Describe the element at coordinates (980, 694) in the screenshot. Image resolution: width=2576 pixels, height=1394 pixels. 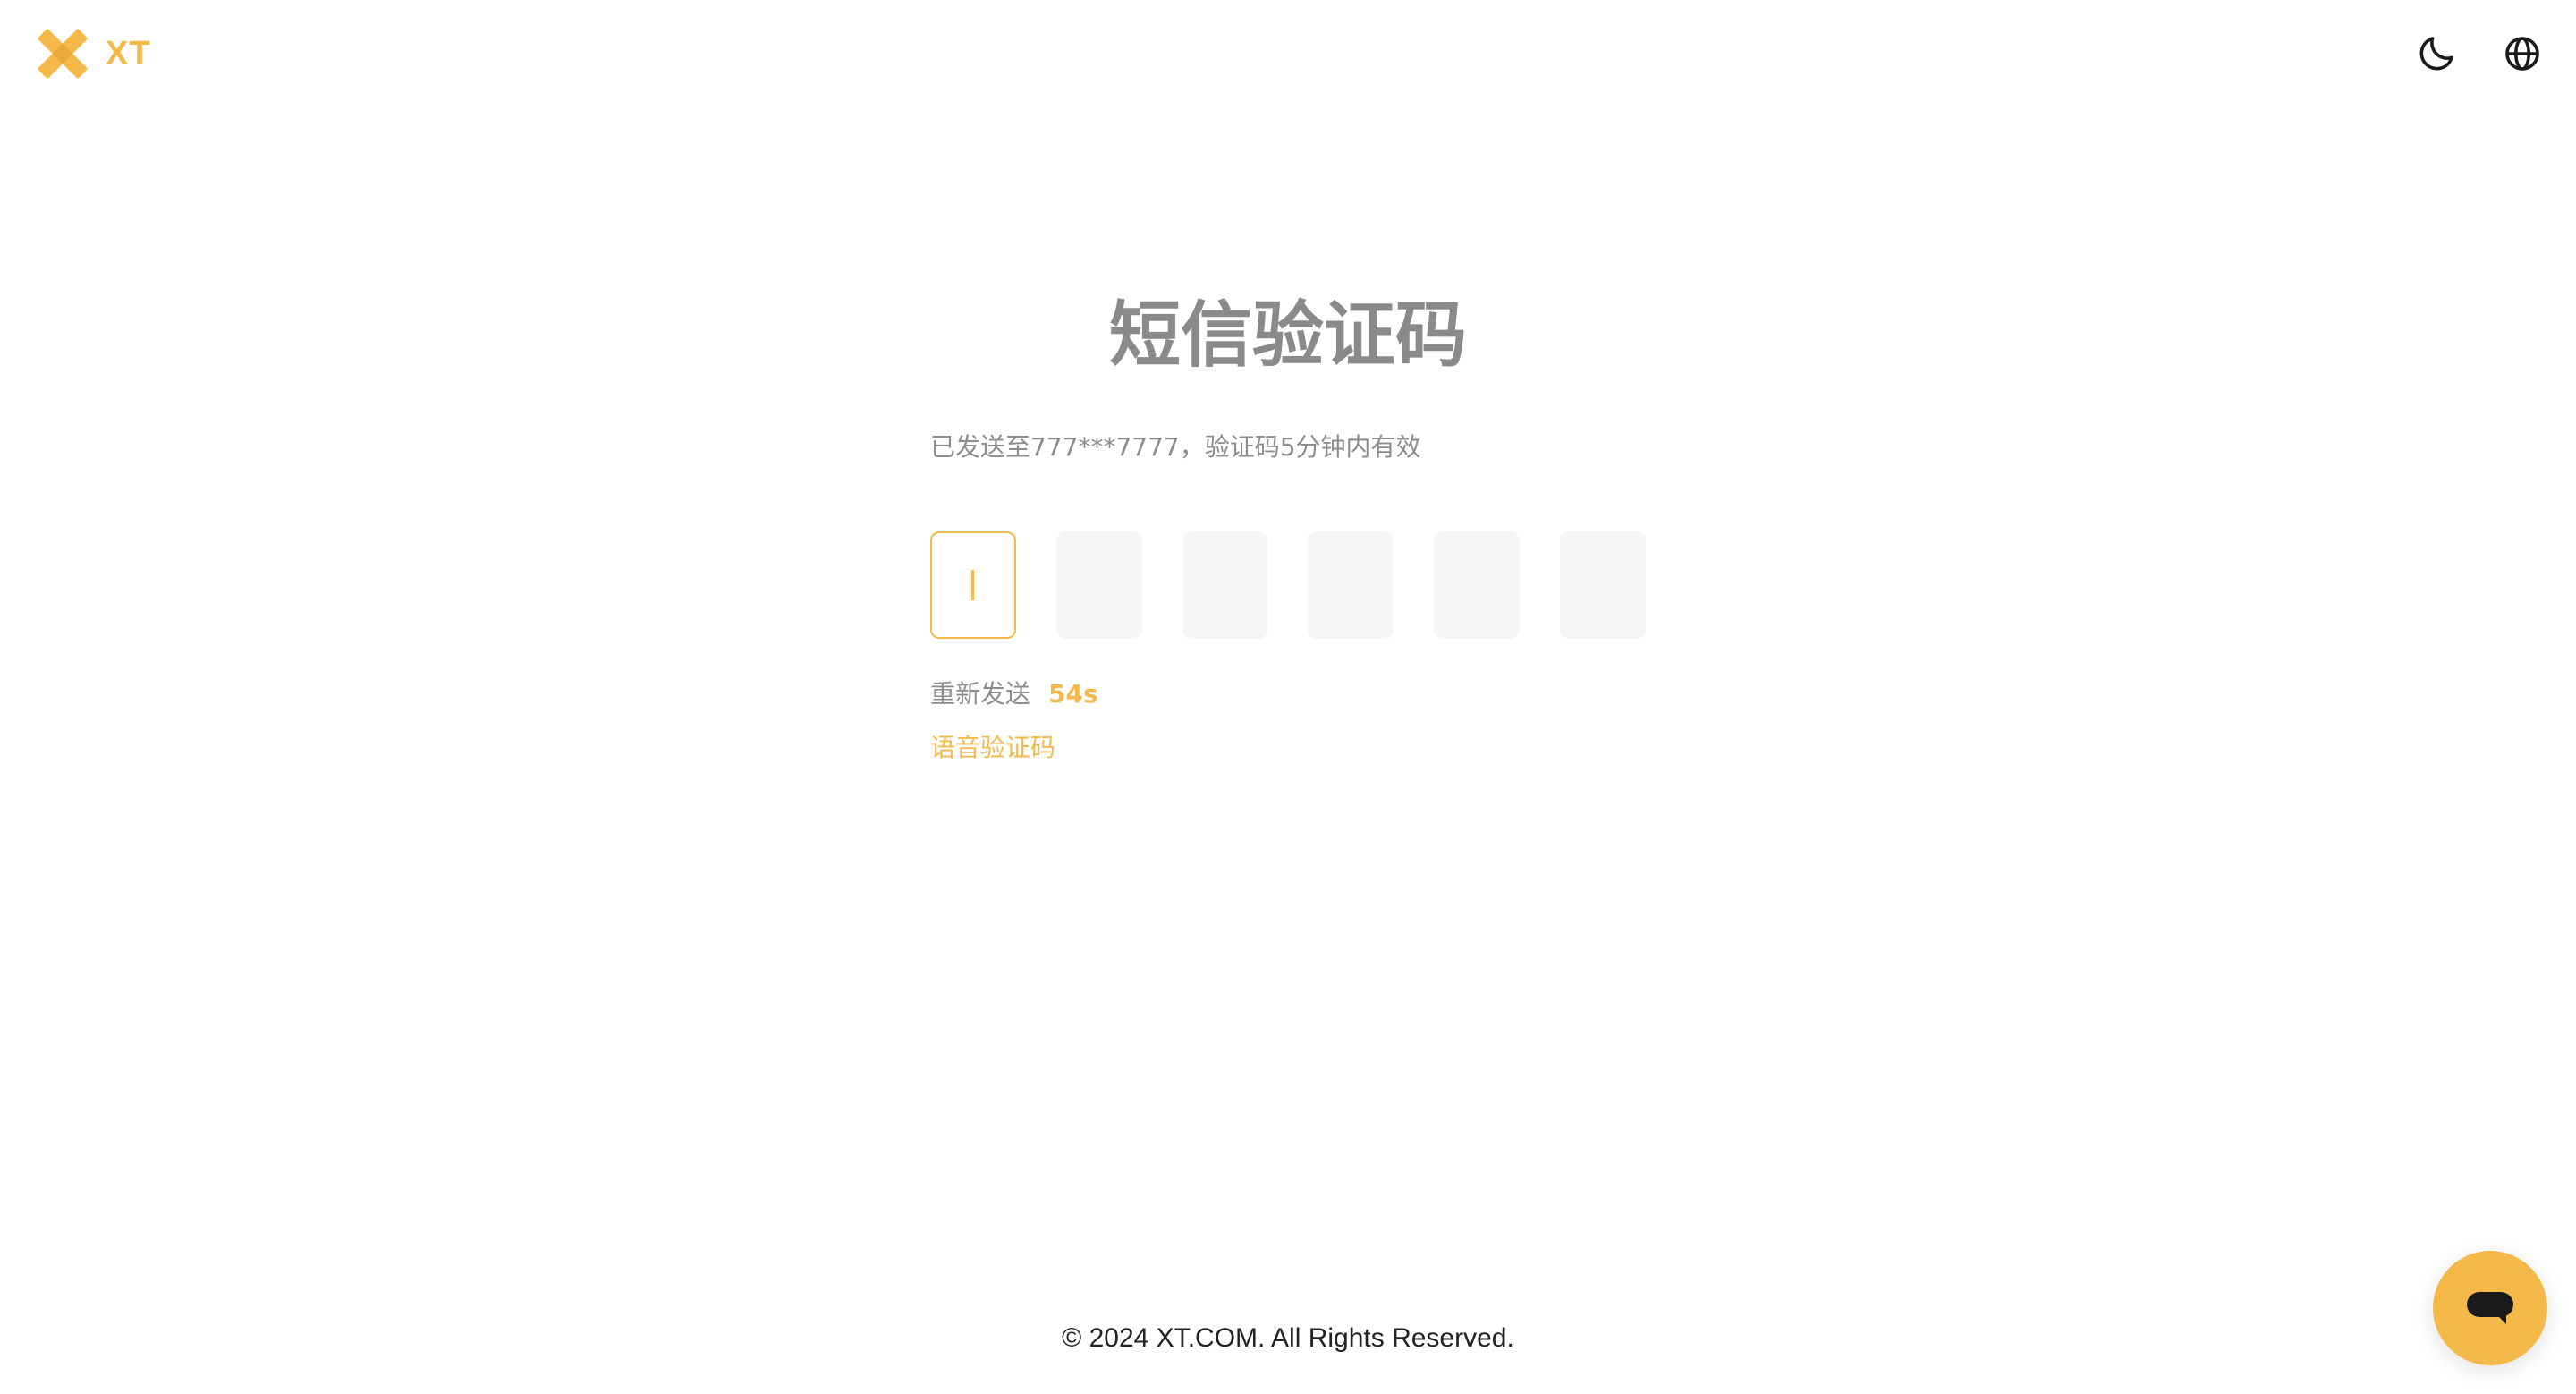
I see `resend-label: 重新发送` at that location.